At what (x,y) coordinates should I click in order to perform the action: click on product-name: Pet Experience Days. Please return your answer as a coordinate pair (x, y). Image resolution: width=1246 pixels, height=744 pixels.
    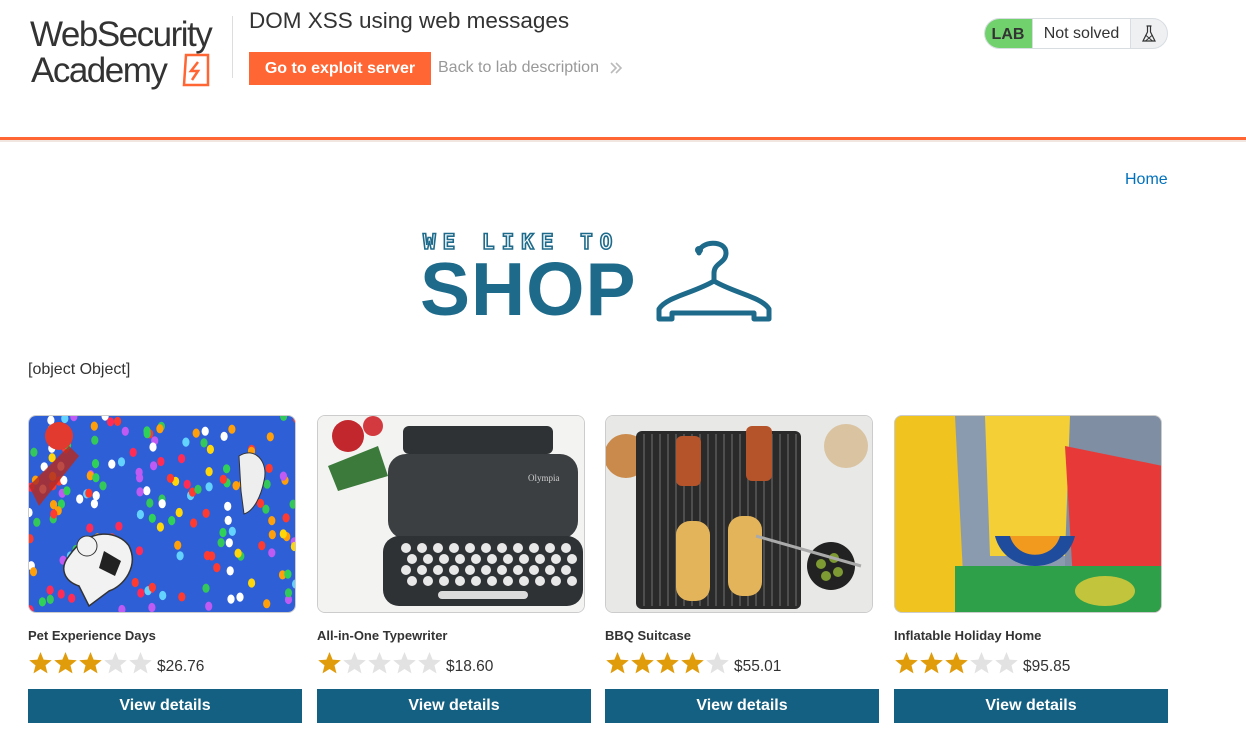
    Looking at the image, I should click on (92, 635).